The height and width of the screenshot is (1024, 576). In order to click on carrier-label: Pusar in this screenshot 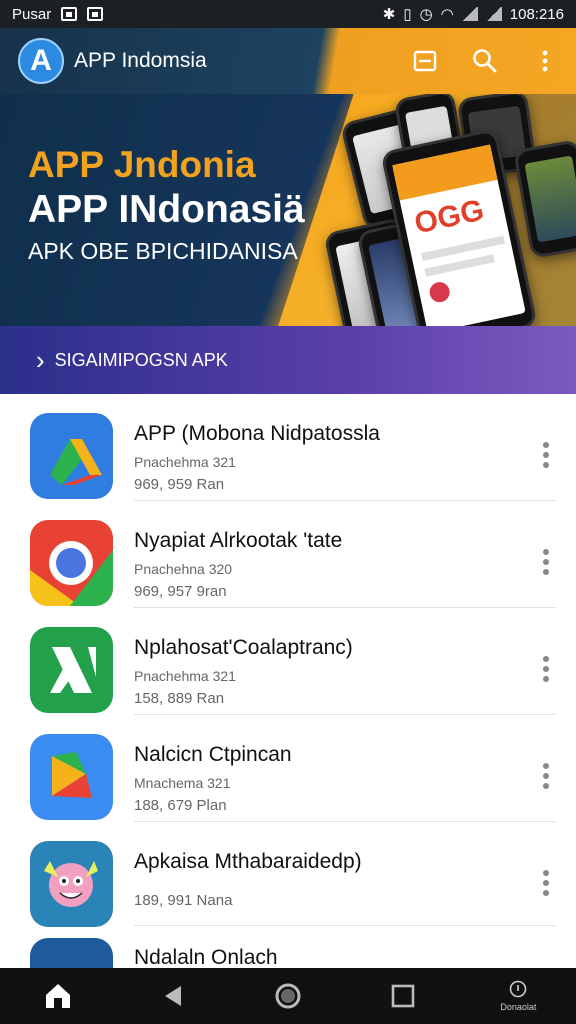, I will do `click(32, 14)`.